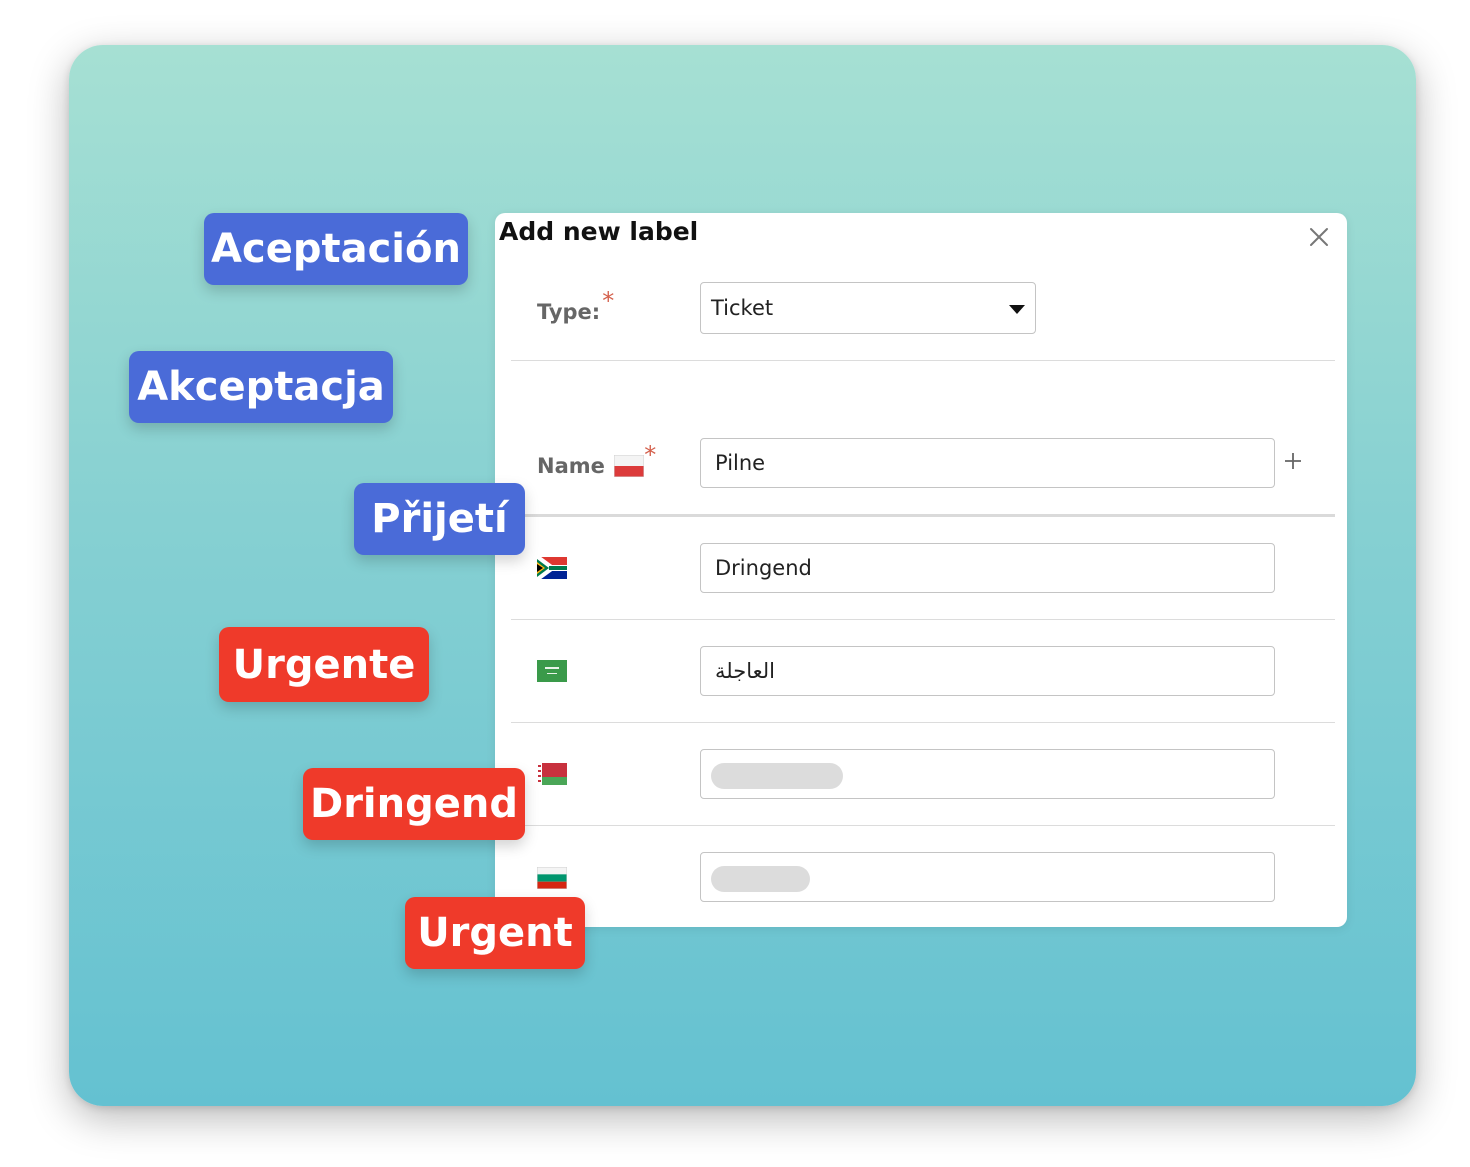 This screenshot has height=1167, width=1470. I want to click on poland-flag-icon, so click(629, 466).